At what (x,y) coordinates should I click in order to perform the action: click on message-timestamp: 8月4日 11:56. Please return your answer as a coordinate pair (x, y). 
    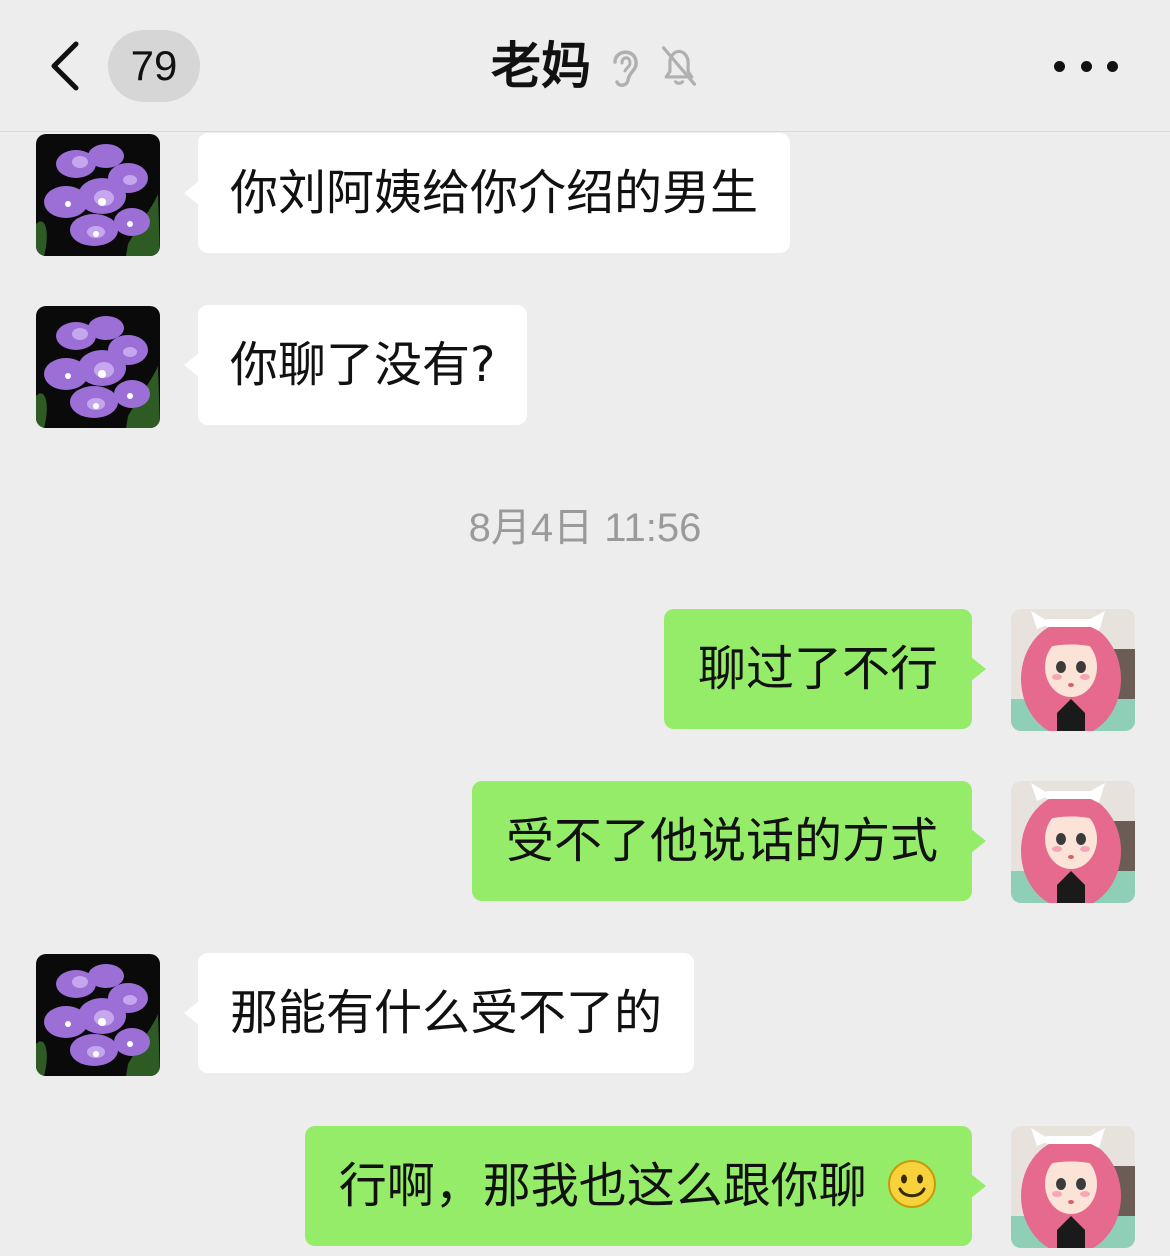
    Looking at the image, I should click on (585, 528).